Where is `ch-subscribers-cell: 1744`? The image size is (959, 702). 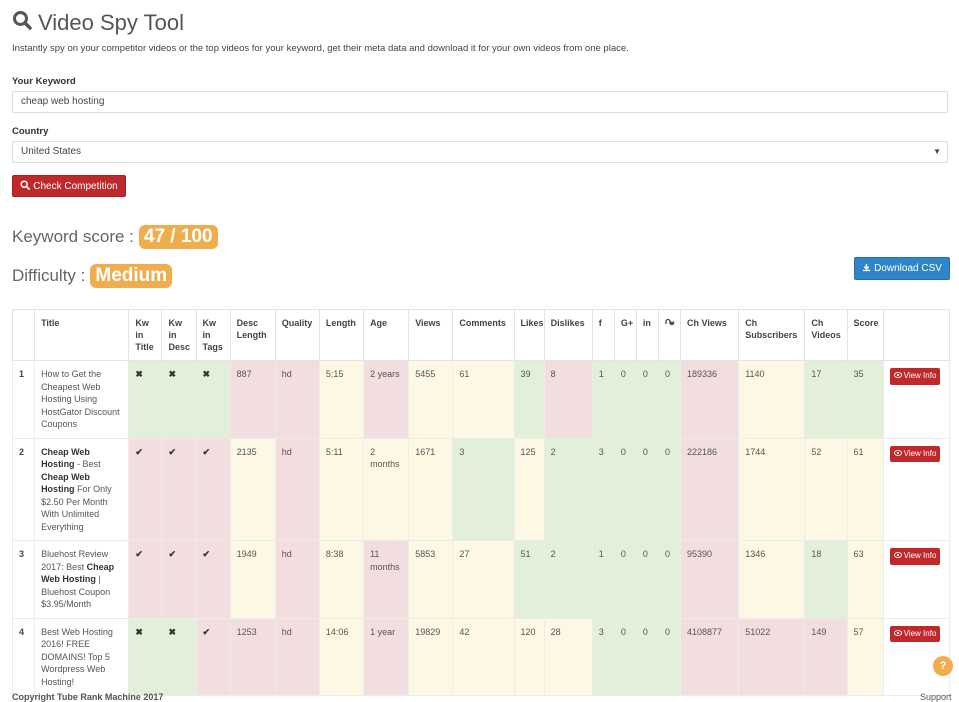 ch-subscribers-cell: 1744 is located at coordinates (772, 489).